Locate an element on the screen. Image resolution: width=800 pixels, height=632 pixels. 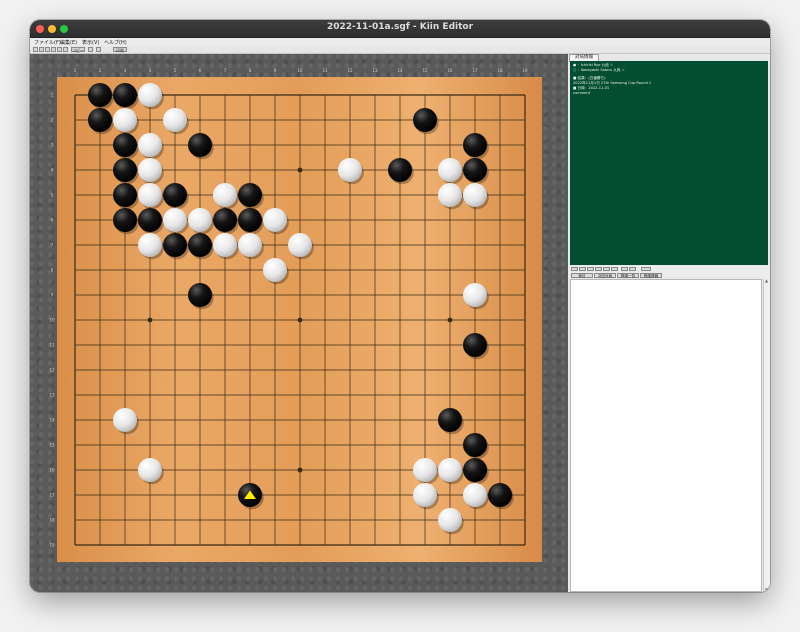
side-down-icon is located at coordinates (632, 269).